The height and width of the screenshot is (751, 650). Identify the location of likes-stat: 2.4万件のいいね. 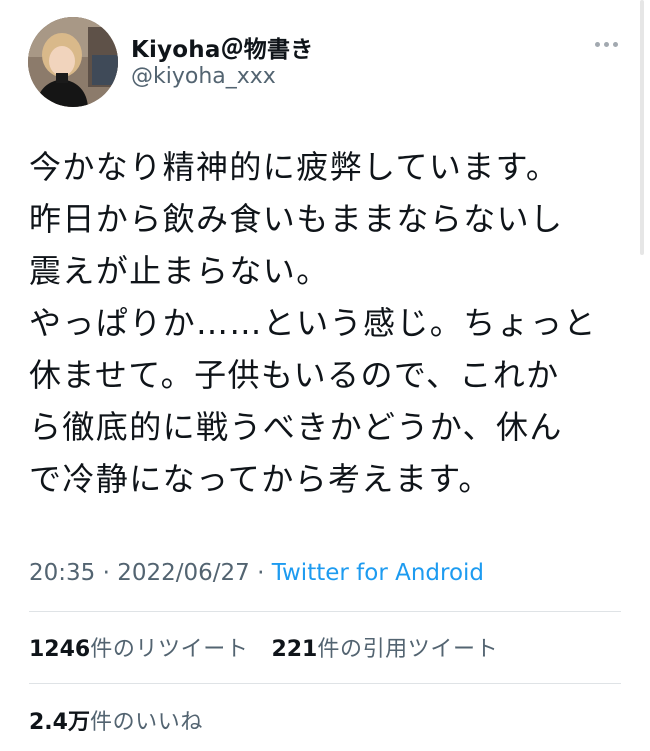
(116, 720).